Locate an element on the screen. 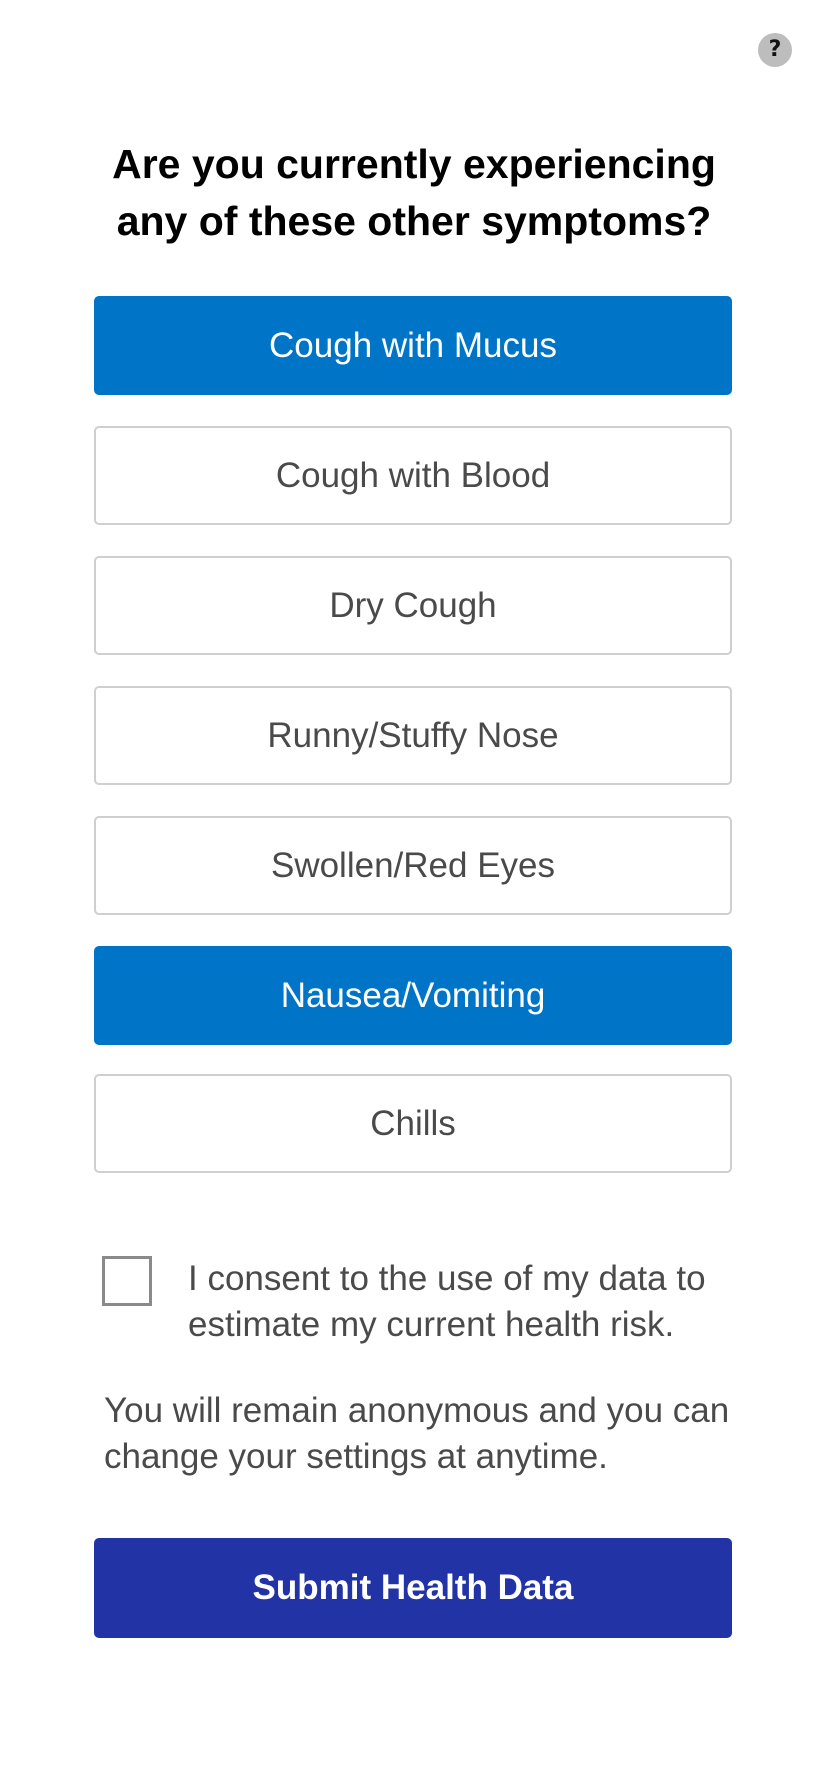 This screenshot has height=1792, width=828. submit-button: Submit Health Data is located at coordinates (413, 1588).